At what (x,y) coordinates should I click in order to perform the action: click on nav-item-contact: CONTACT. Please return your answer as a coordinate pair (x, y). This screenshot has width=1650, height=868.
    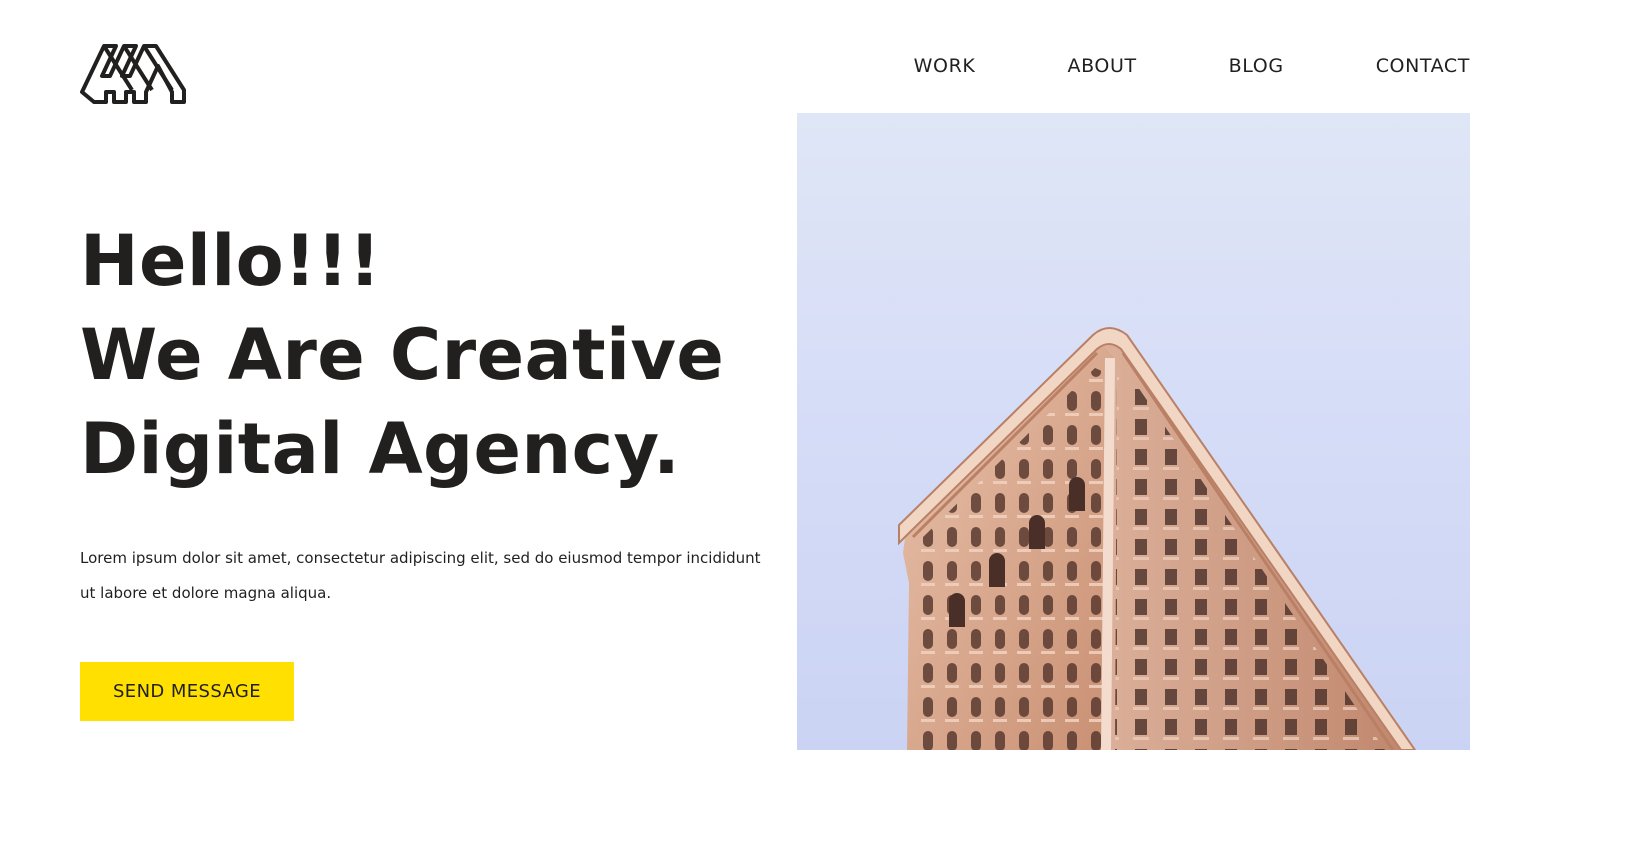
    Looking at the image, I should click on (1423, 66).